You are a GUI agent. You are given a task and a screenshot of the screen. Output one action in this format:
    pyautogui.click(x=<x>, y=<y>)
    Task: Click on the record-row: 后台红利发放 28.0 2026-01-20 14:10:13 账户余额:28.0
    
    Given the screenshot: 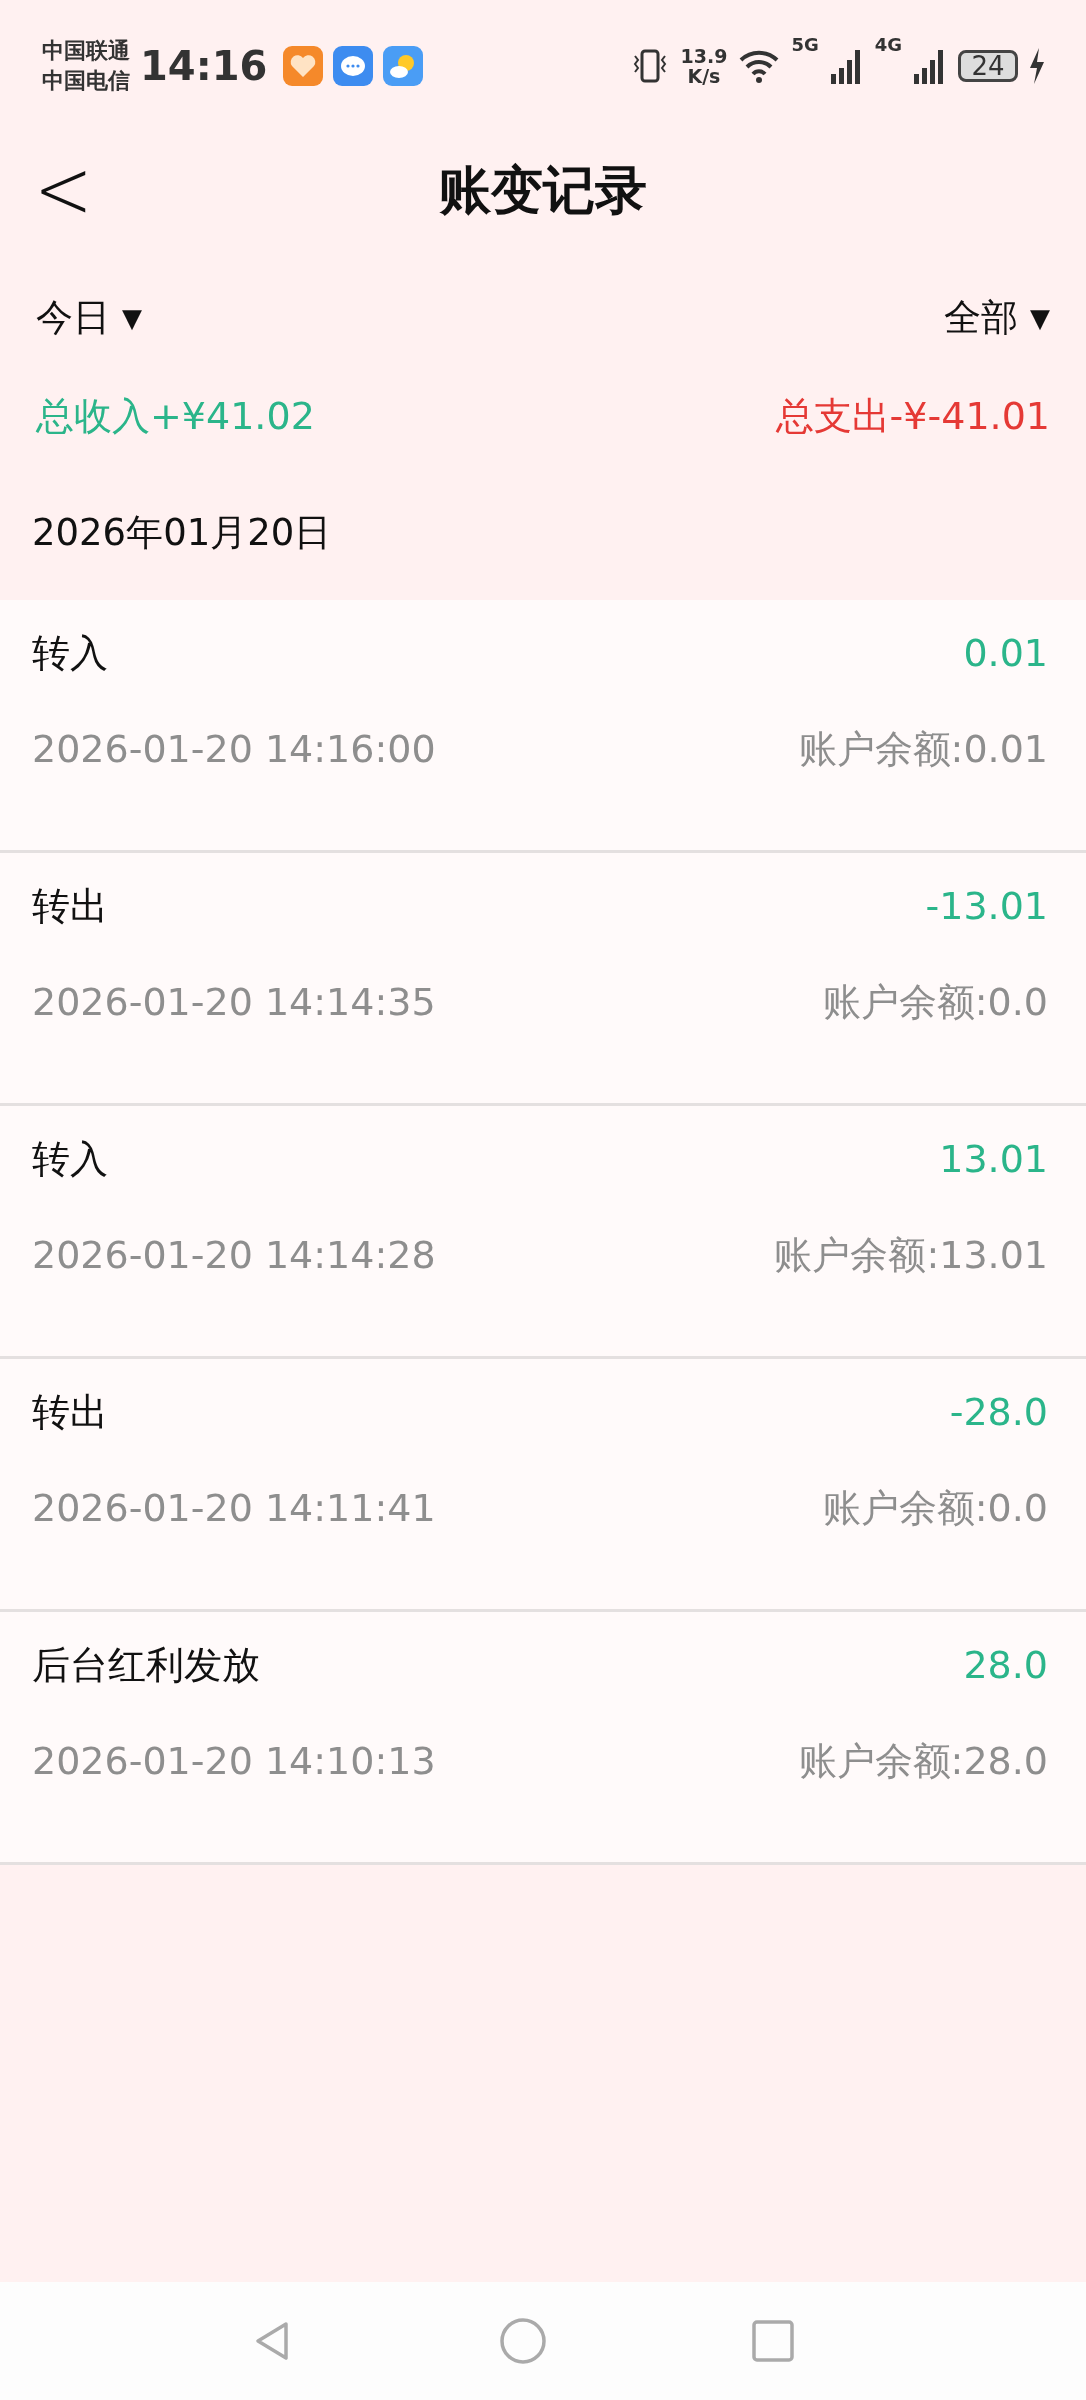 What is the action you would take?
    pyautogui.click(x=543, y=1738)
    